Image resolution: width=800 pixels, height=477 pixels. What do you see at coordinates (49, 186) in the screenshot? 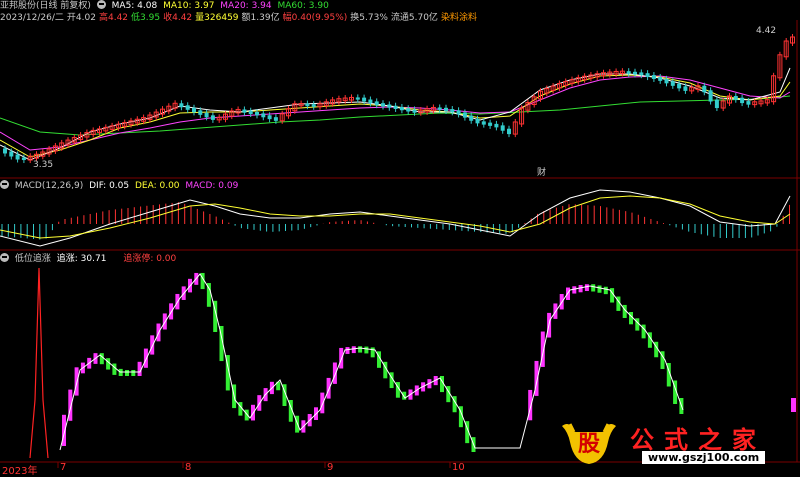
I see `macd-title: MACD(12,26,9)` at bounding box center [49, 186].